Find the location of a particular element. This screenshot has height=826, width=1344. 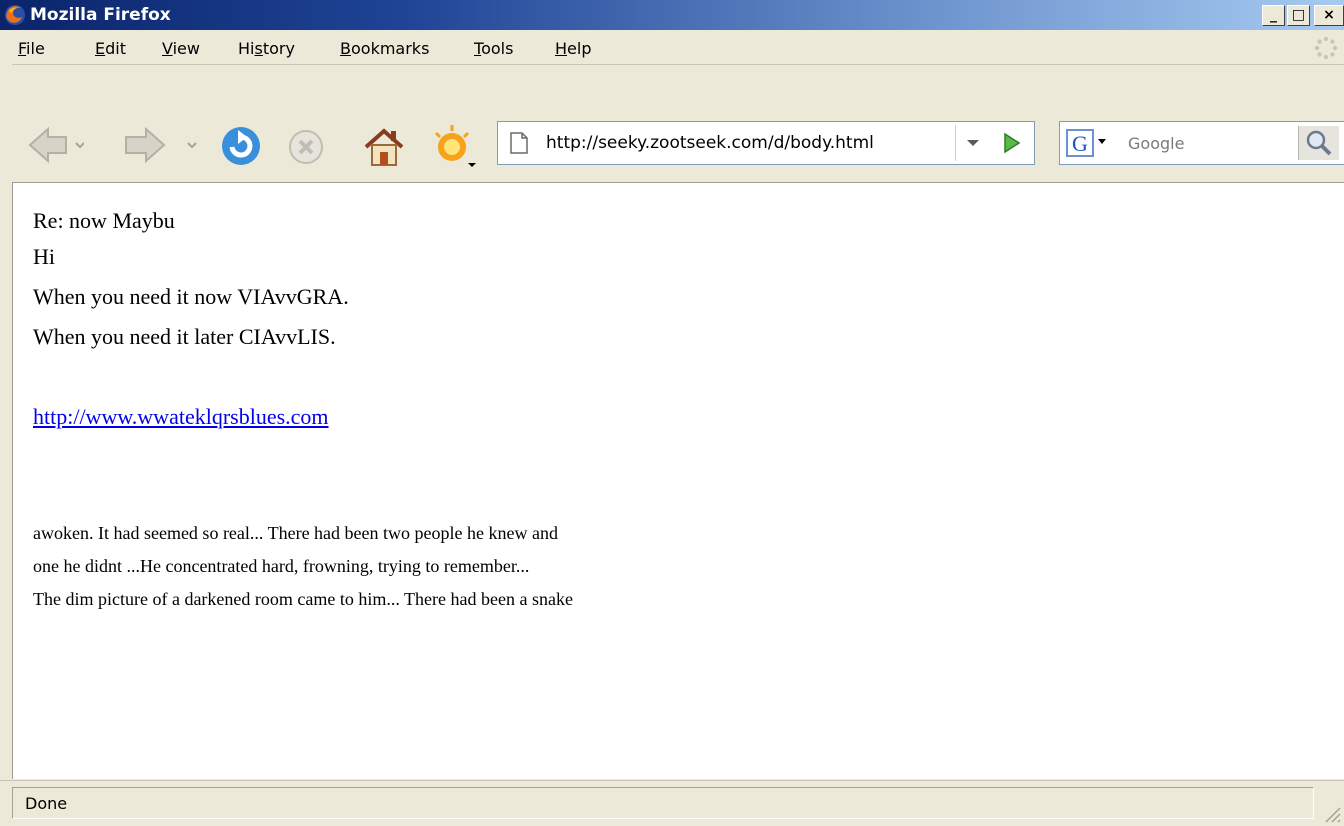

minimize-icon: _ is located at coordinates (1273, 15).